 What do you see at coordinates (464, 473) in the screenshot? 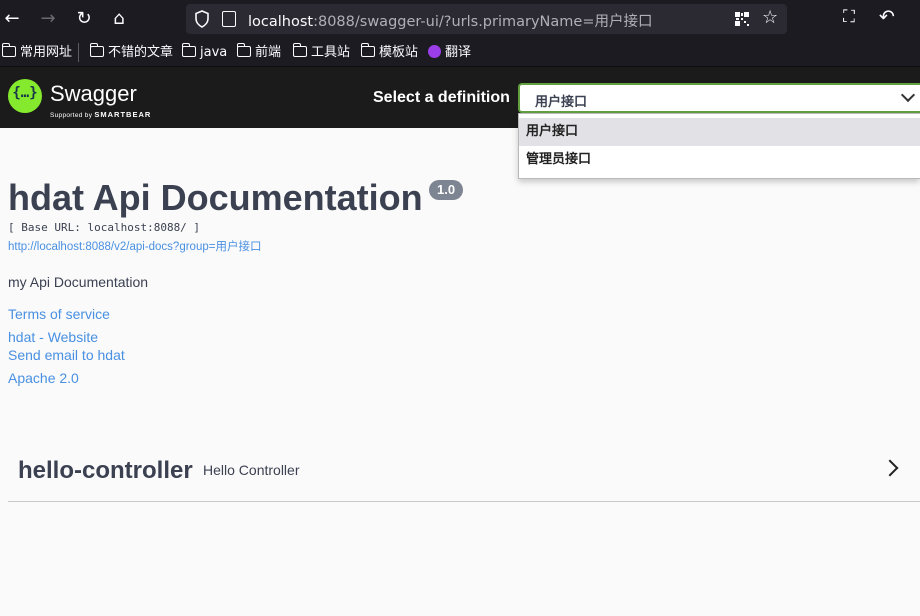
I see `controller-section: hello-controller Hello Controller` at bounding box center [464, 473].